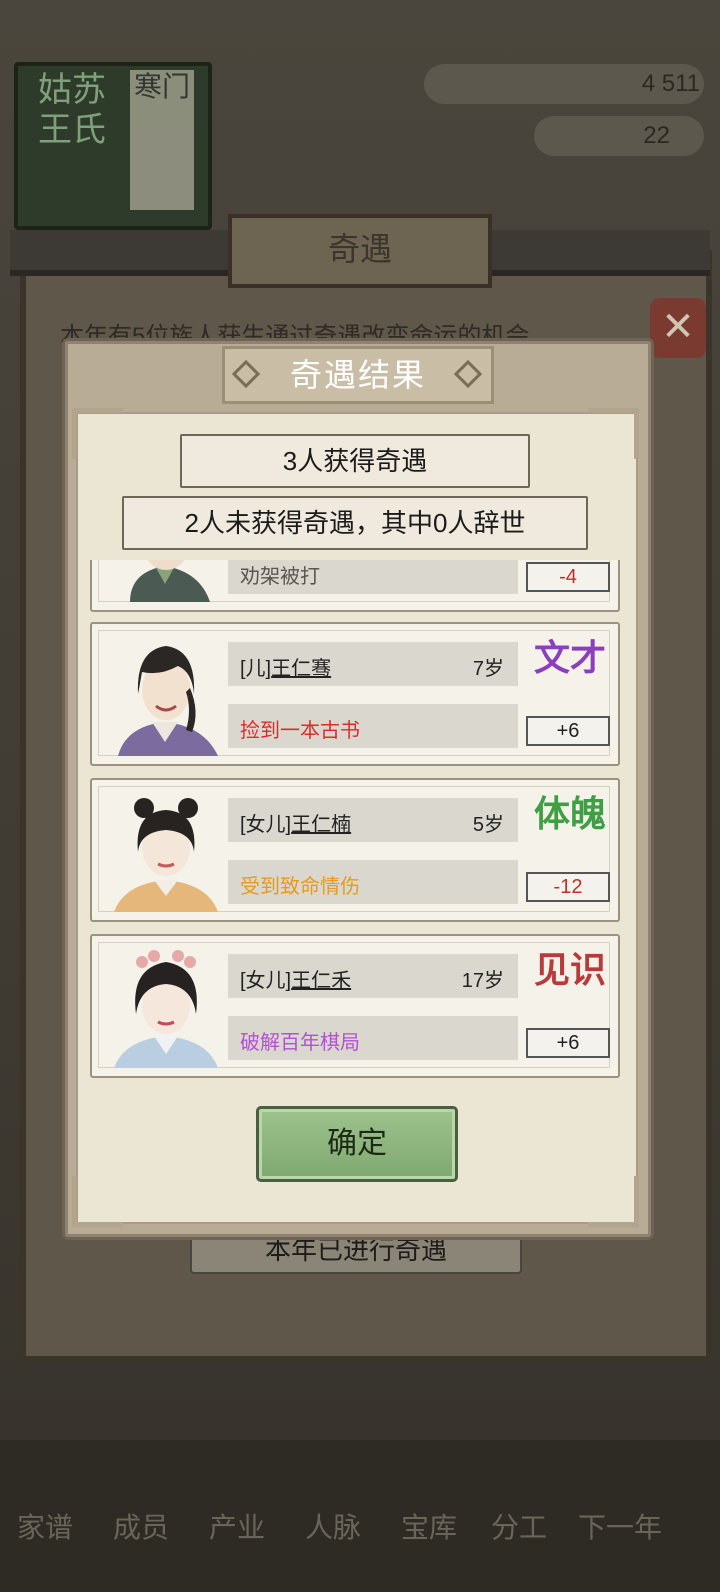 Image resolution: width=720 pixels, height=1592 pixels. I want to click on event-text: 受到致命情伤, so click(300, 887).